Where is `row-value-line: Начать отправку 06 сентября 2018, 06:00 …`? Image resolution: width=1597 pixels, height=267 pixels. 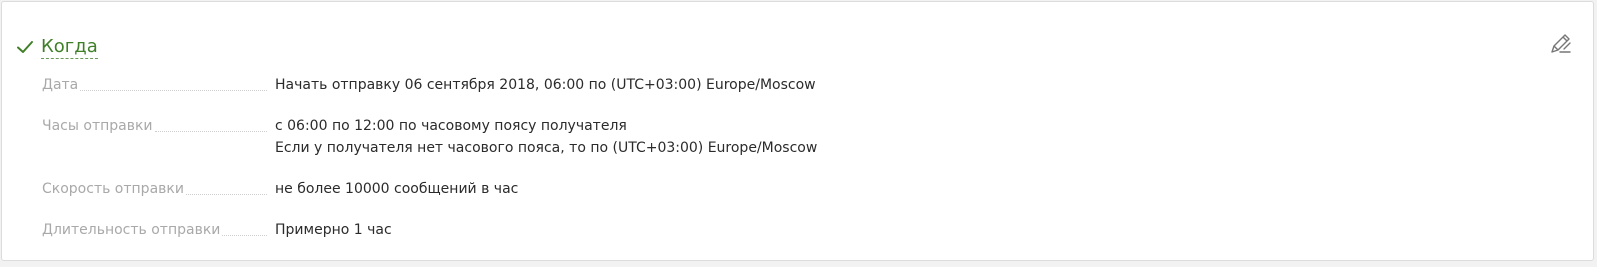
row-value-line: Начать отправку 06 сентября 2018, 06:00 … is located at coordinates (545, 85).